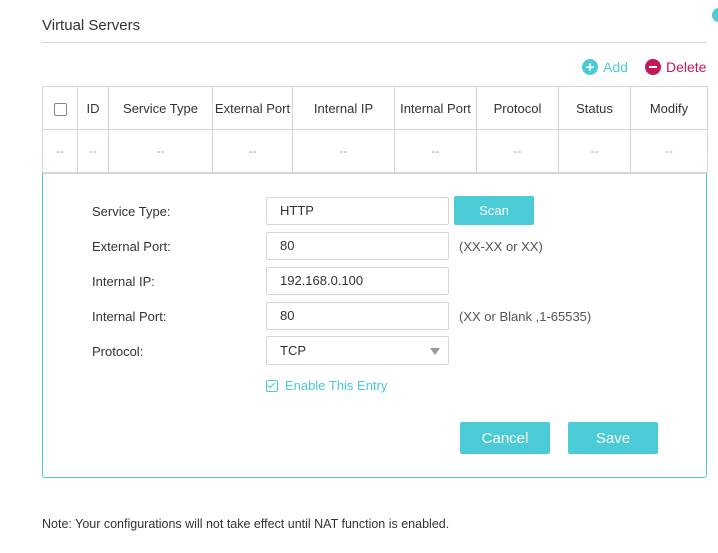 The width and height of the screenshot is (718, 553). Describe the element at coordinates (357, 281) in the screenshot. I see `internal-ip-input: 192.168.0.100` at that location.